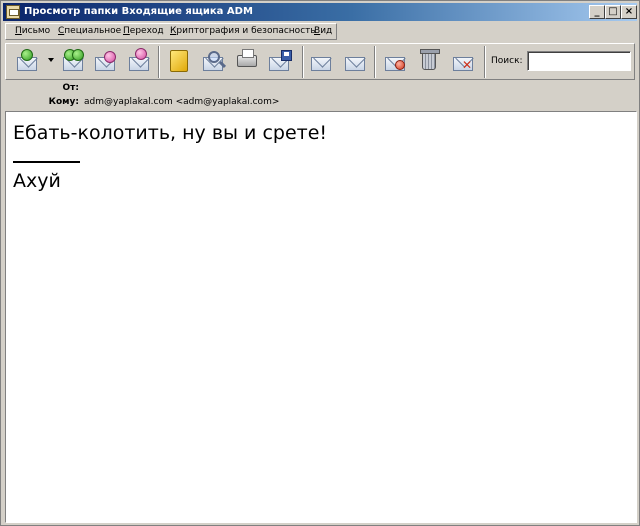 Image resolution: width=640 pixels, height=526 pixels. I want to click on new-message-button, so click(27, 61).